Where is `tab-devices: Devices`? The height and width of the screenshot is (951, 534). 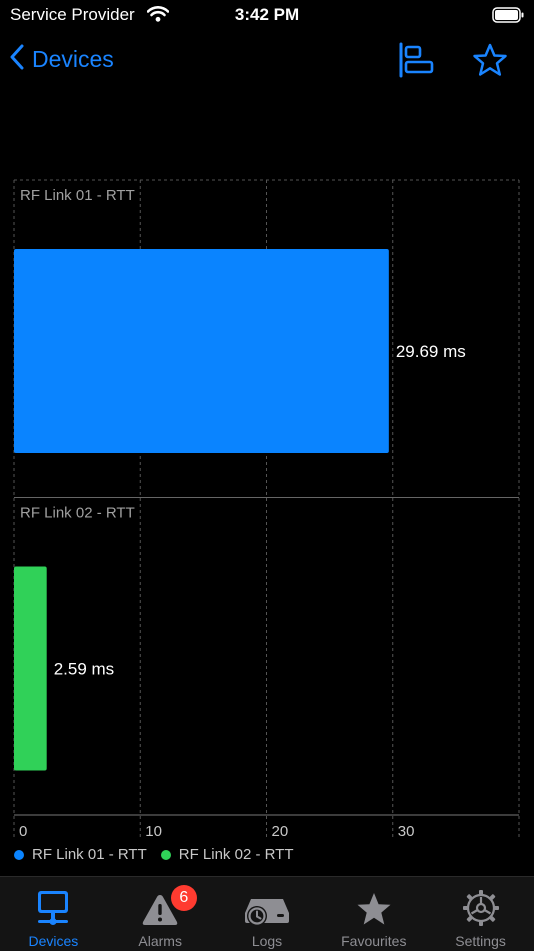 tab-devices: Devices is located at coordinates (53, 914).